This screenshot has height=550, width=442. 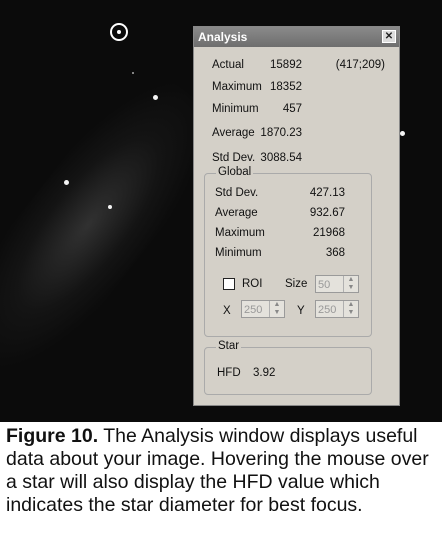 What do you see at coordinates (288, 213) in the screenshot?
I see `global-row-average: Average 932.67` at bounding box center [288, 213].